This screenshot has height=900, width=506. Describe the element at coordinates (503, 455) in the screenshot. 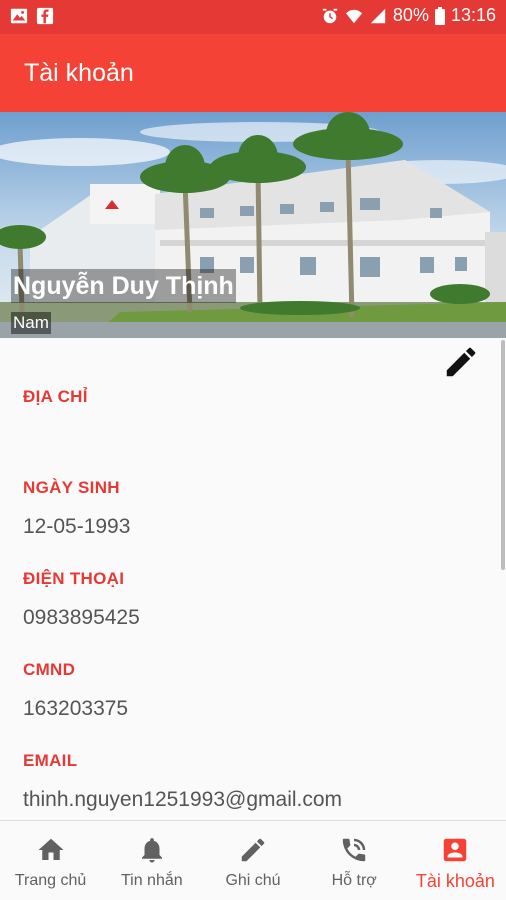

I see `scrollbar` at that location.